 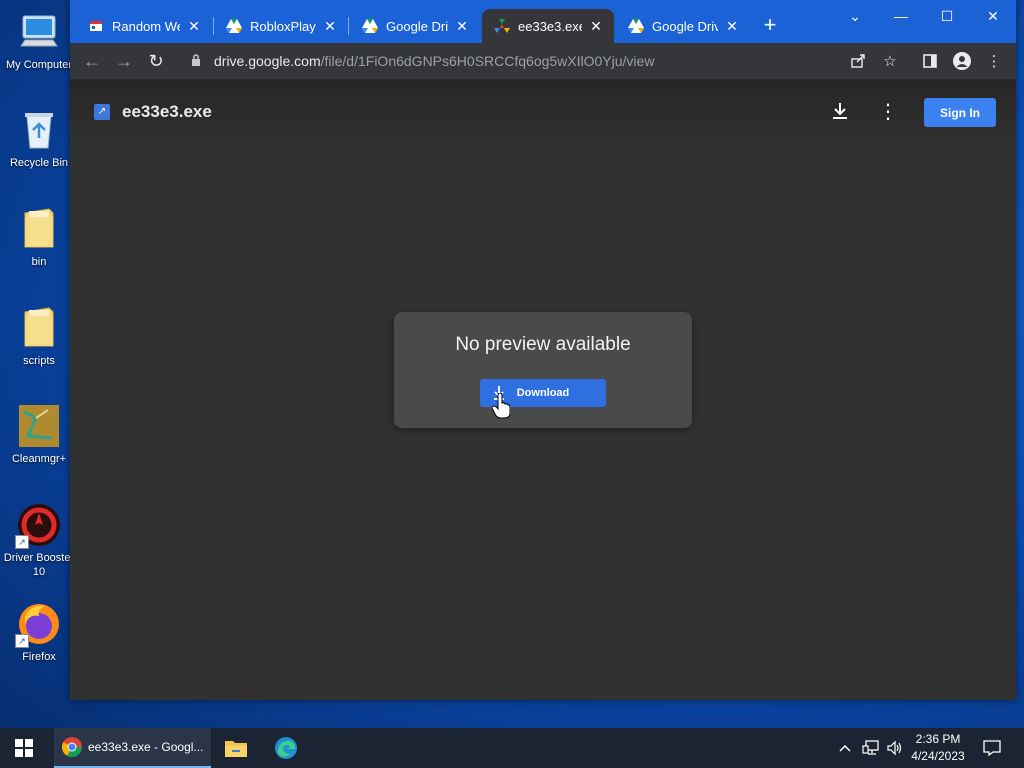 What do you see at coordinates (960, 112) in the screenshot?
I see `sign-in-button: Sign In` at bounding box center [960, 112].